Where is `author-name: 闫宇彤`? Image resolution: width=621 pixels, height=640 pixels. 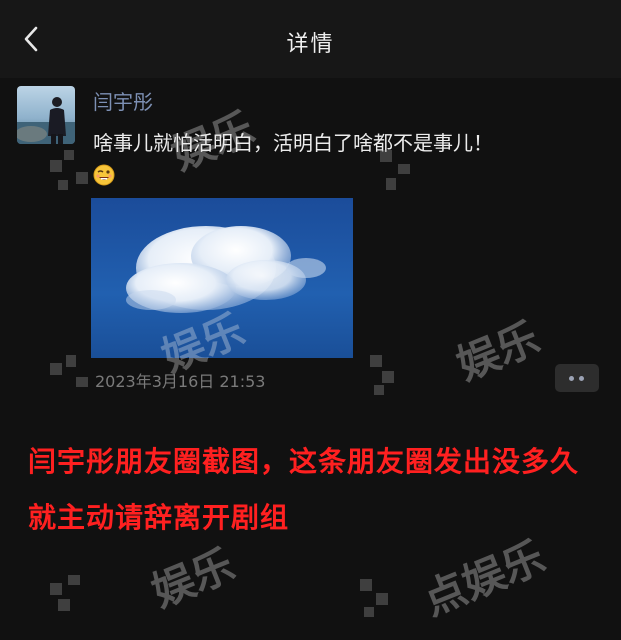 author-name: 闫宇彤 is located at coordinates (123, 100).